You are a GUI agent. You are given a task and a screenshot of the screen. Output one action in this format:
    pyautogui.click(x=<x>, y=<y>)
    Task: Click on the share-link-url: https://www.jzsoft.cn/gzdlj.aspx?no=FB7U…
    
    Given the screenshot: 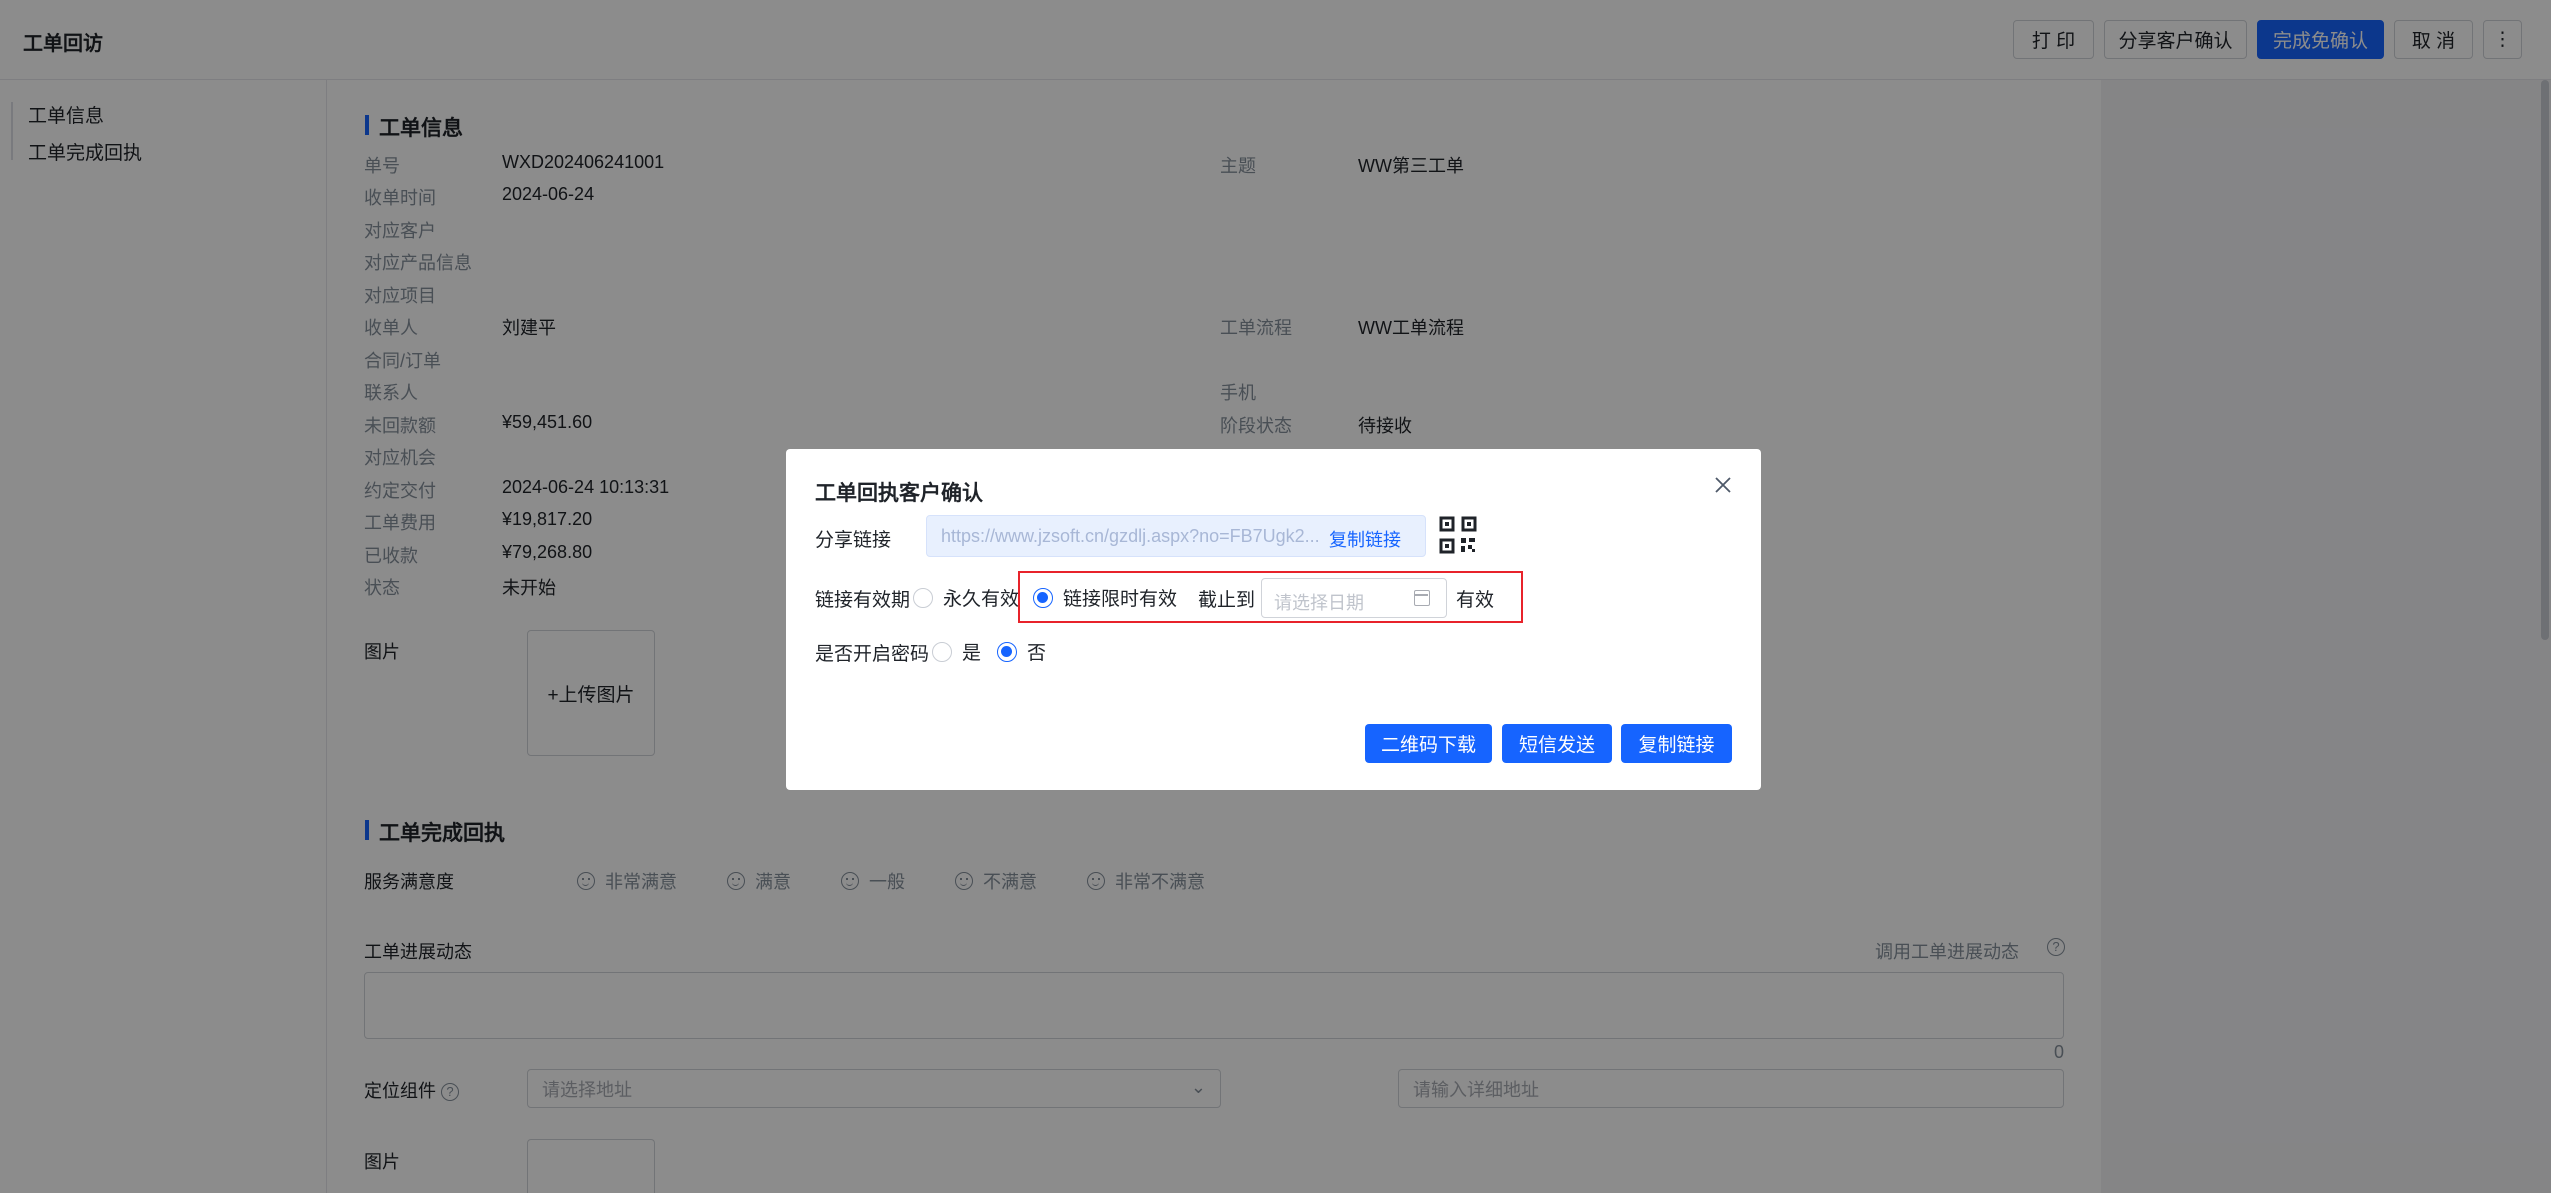 What is the action you would take?
    pyautogui.click(x=1130, y=536)
    